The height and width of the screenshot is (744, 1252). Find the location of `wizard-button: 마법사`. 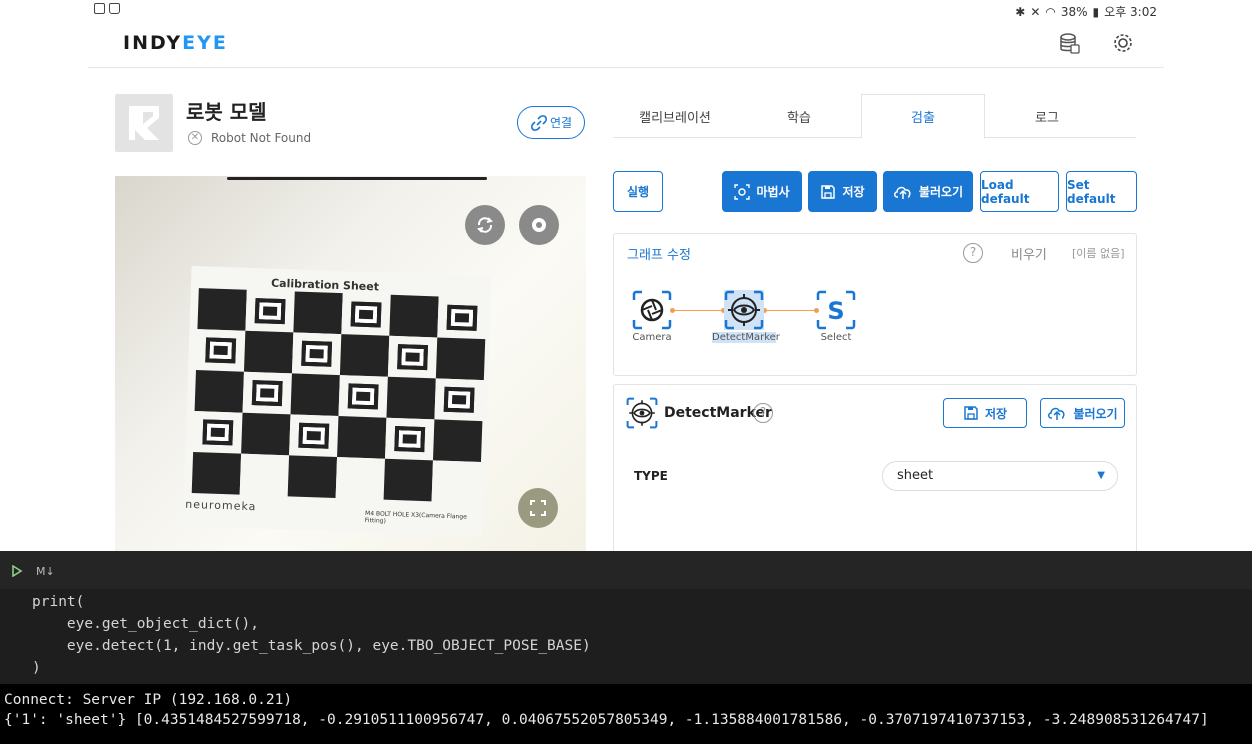

wizard-button: 마법사 is located at coordinates (762, 191).